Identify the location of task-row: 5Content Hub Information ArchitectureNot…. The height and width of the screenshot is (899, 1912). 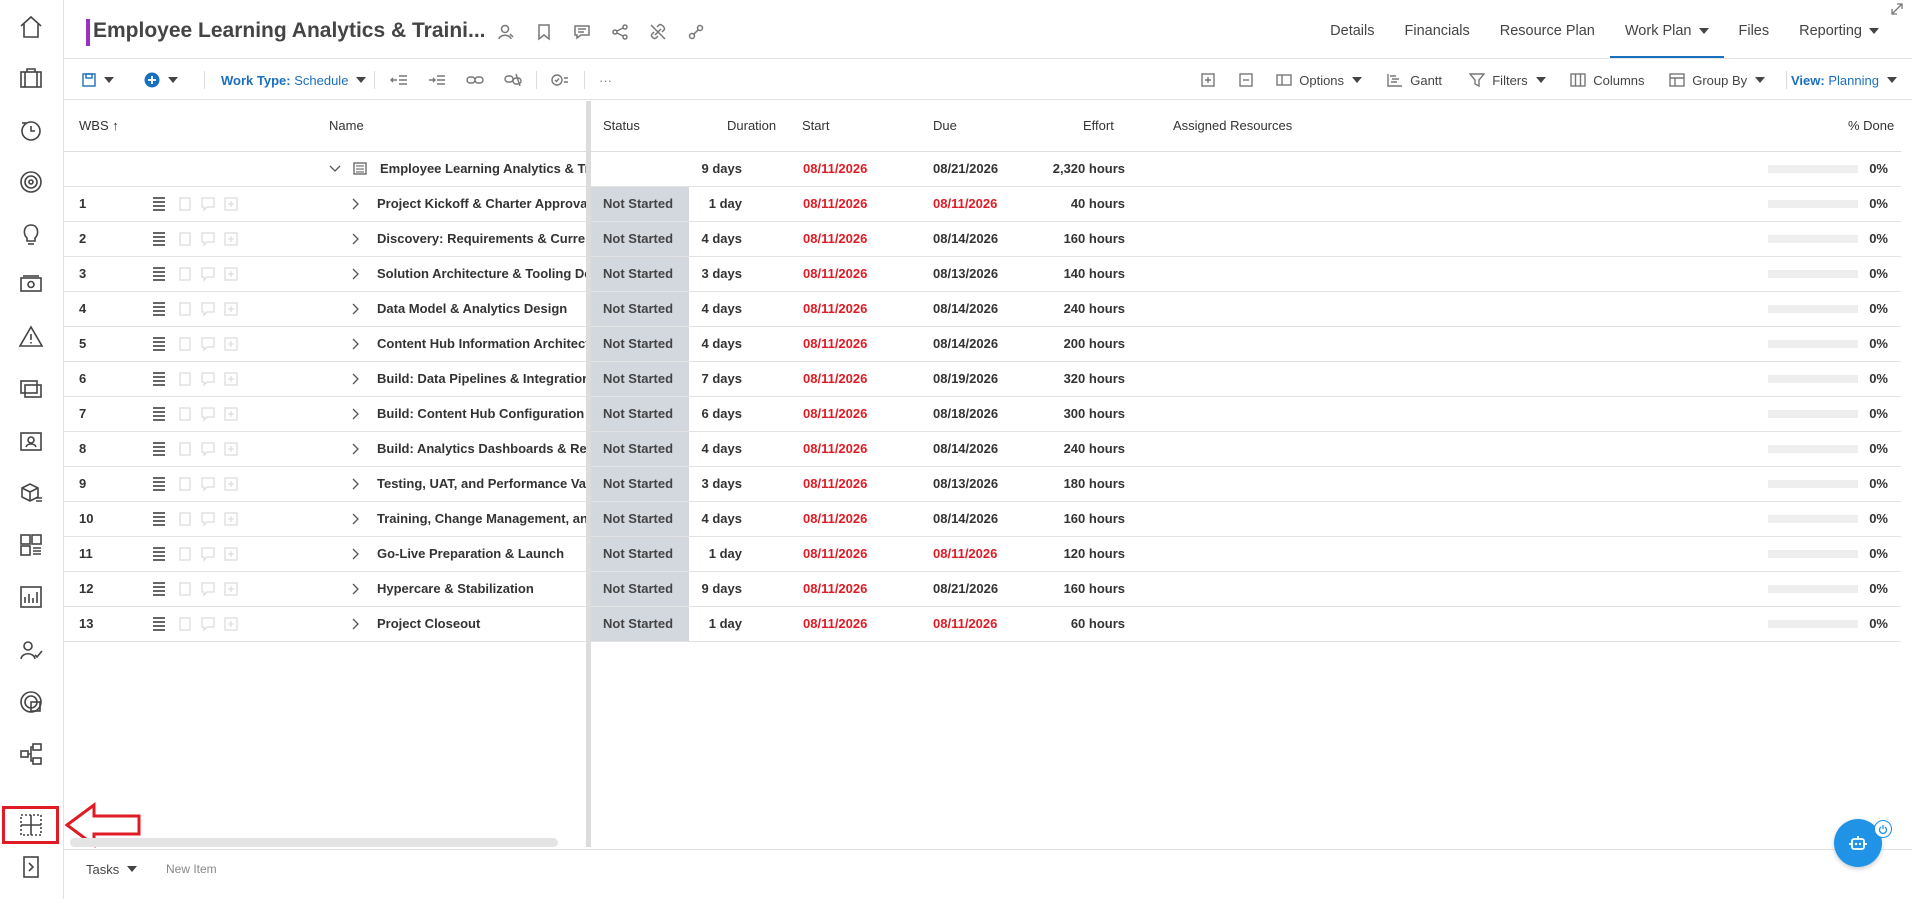
(982, 344).